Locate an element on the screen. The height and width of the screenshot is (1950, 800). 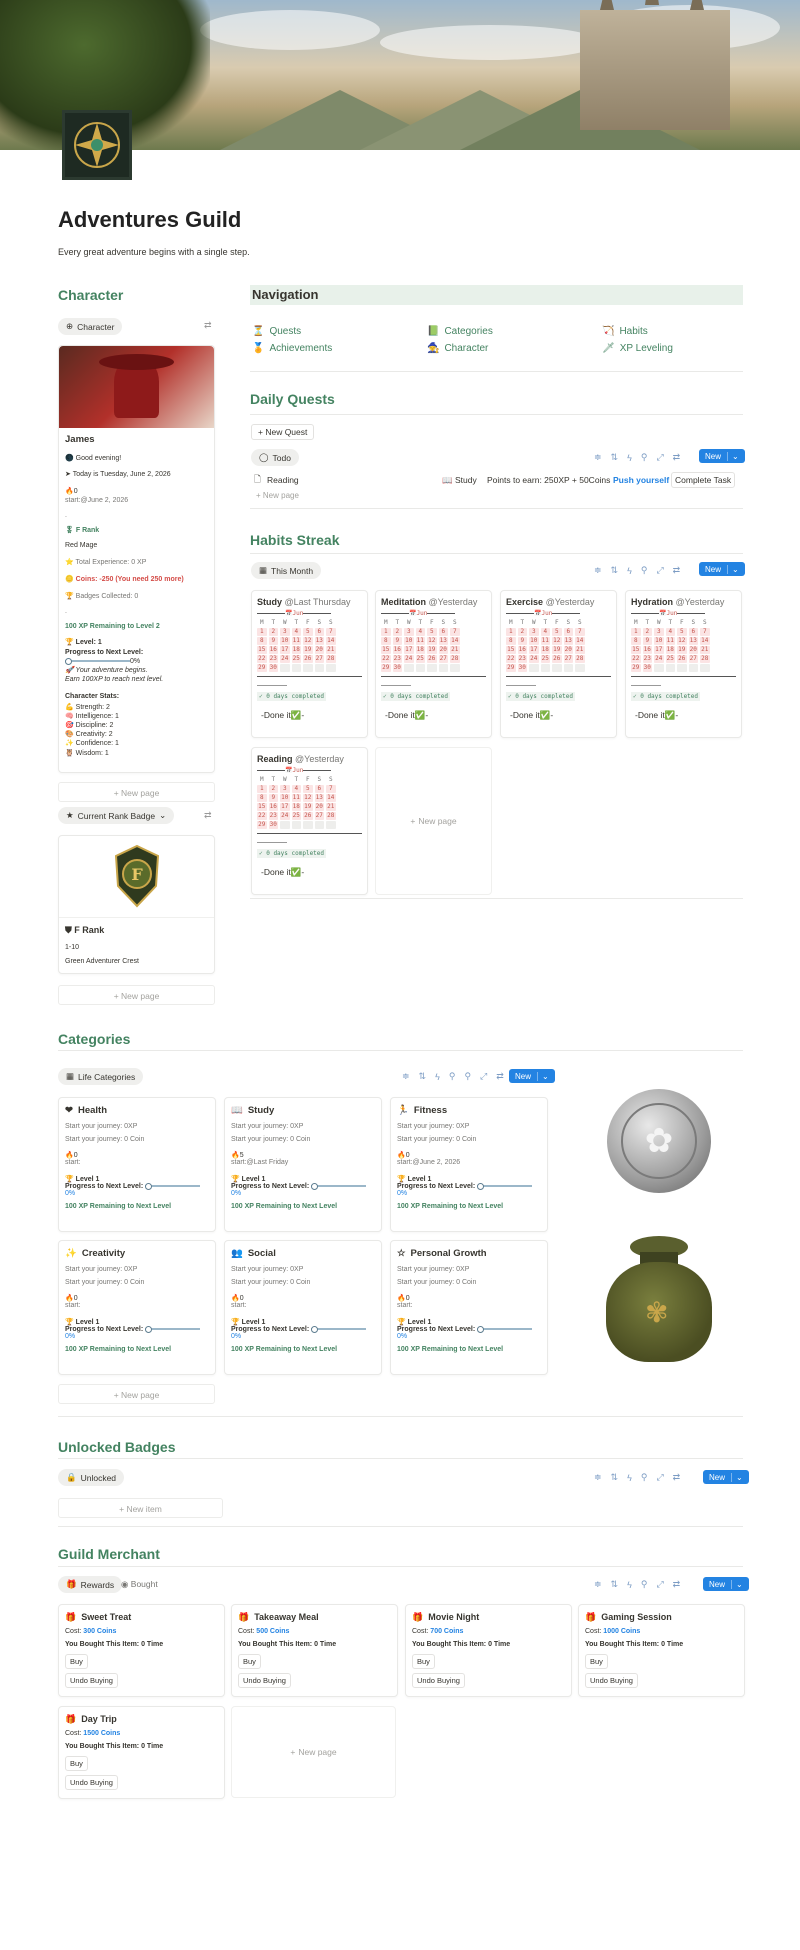
todo-view-chip: ◯ Todo is located at coordinates (275, 457).